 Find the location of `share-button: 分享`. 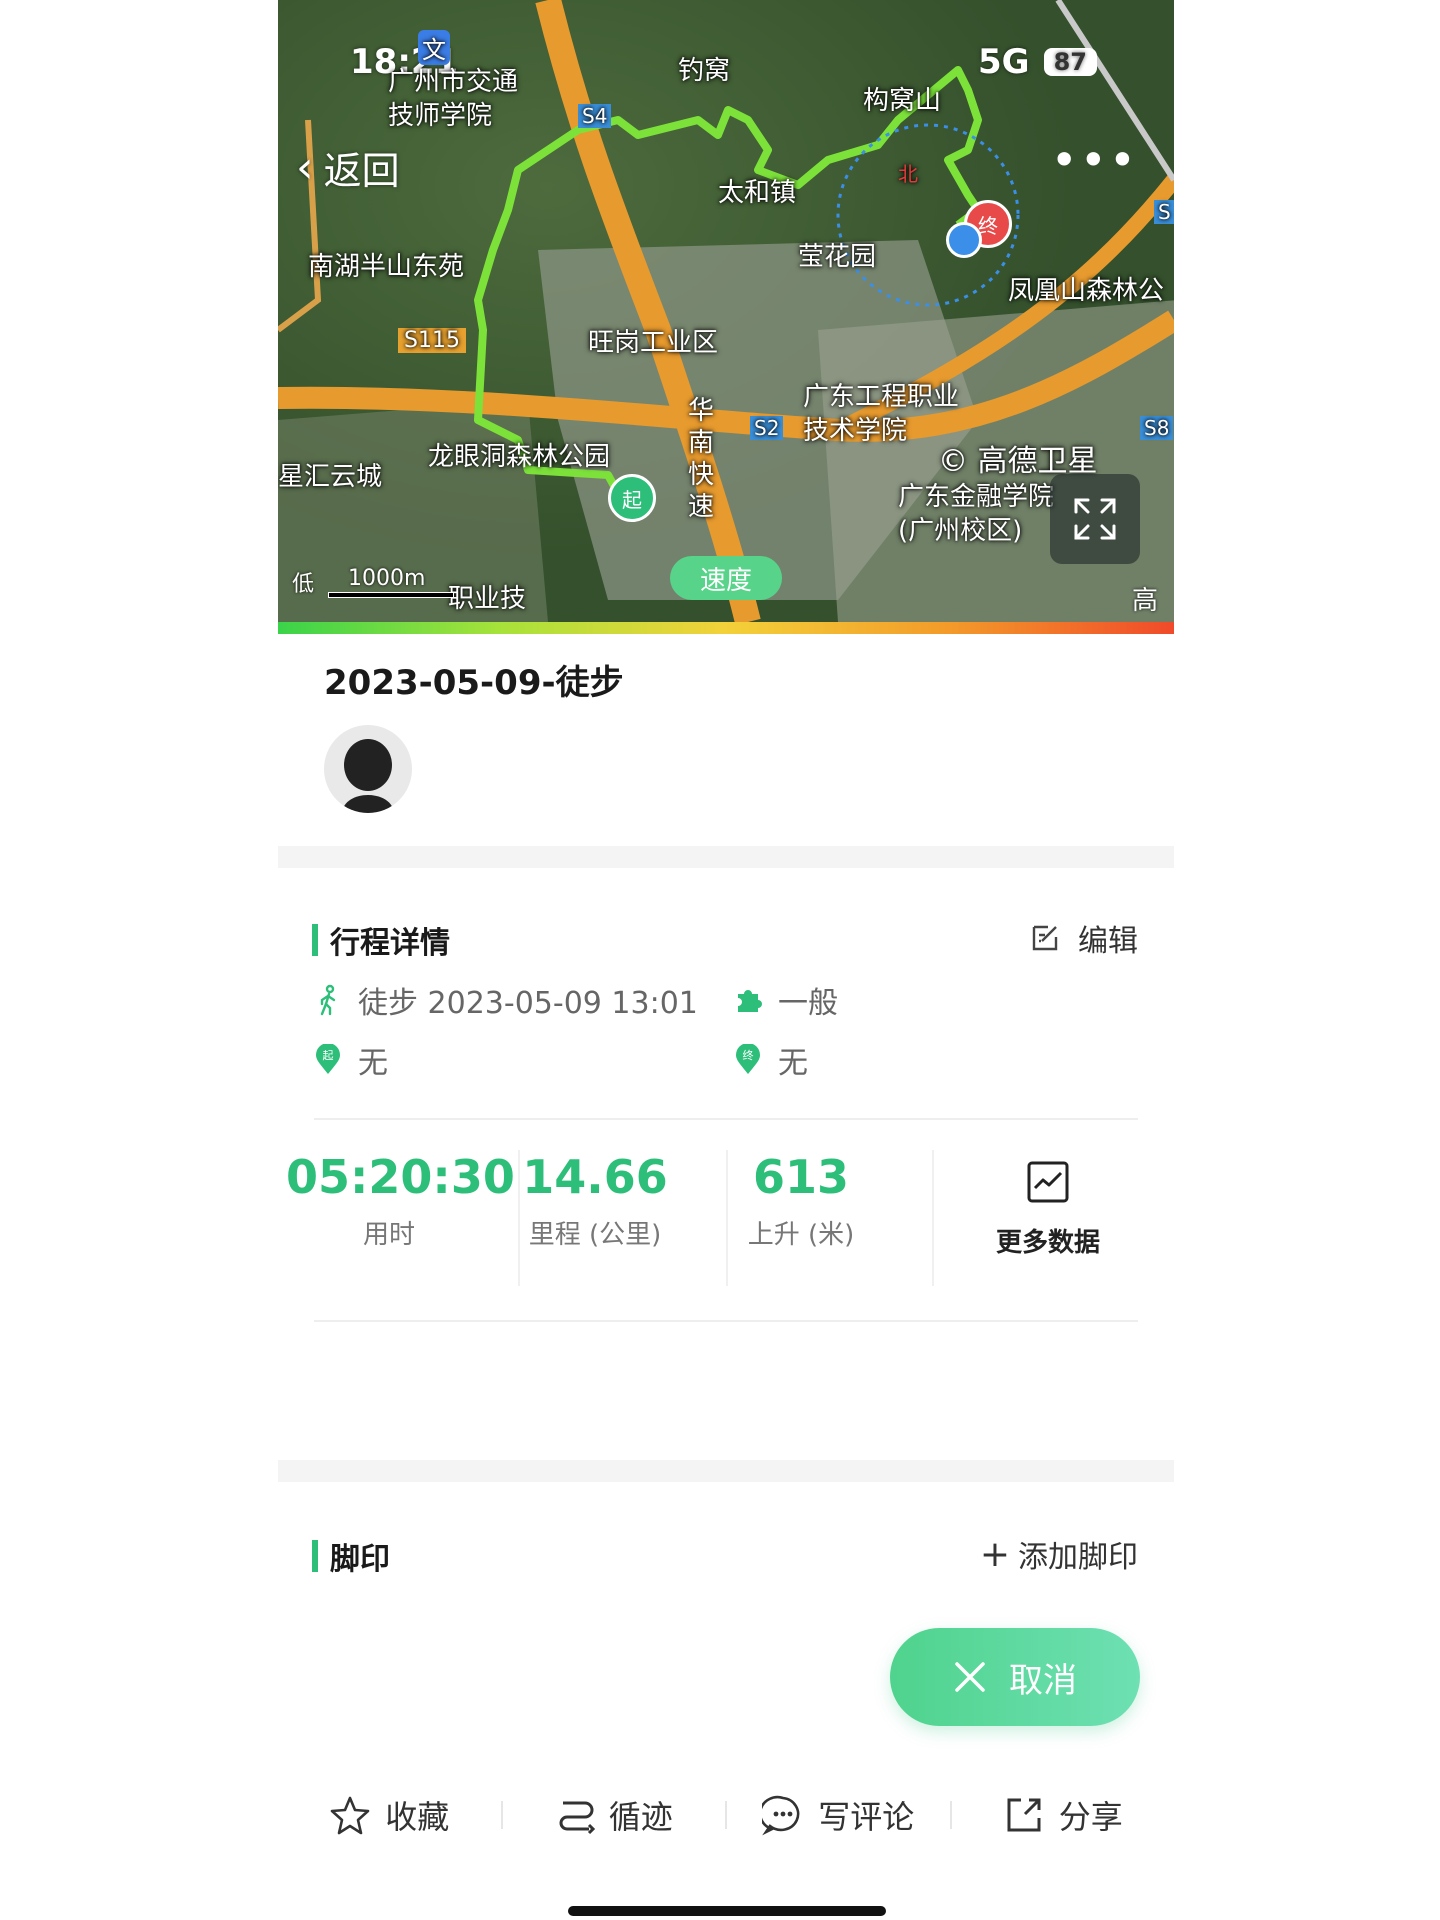

share-button: 分享 is located at coordinates (1063, 1815).